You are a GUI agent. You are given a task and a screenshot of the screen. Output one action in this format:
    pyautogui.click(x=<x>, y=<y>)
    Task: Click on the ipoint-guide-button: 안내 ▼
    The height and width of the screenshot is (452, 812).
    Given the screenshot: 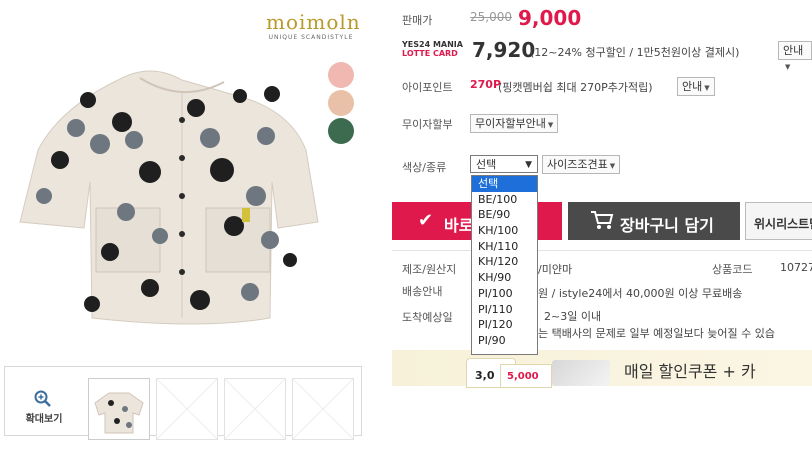 What is the action you would take?
    pyautogui.click(x=696, y=86)
    